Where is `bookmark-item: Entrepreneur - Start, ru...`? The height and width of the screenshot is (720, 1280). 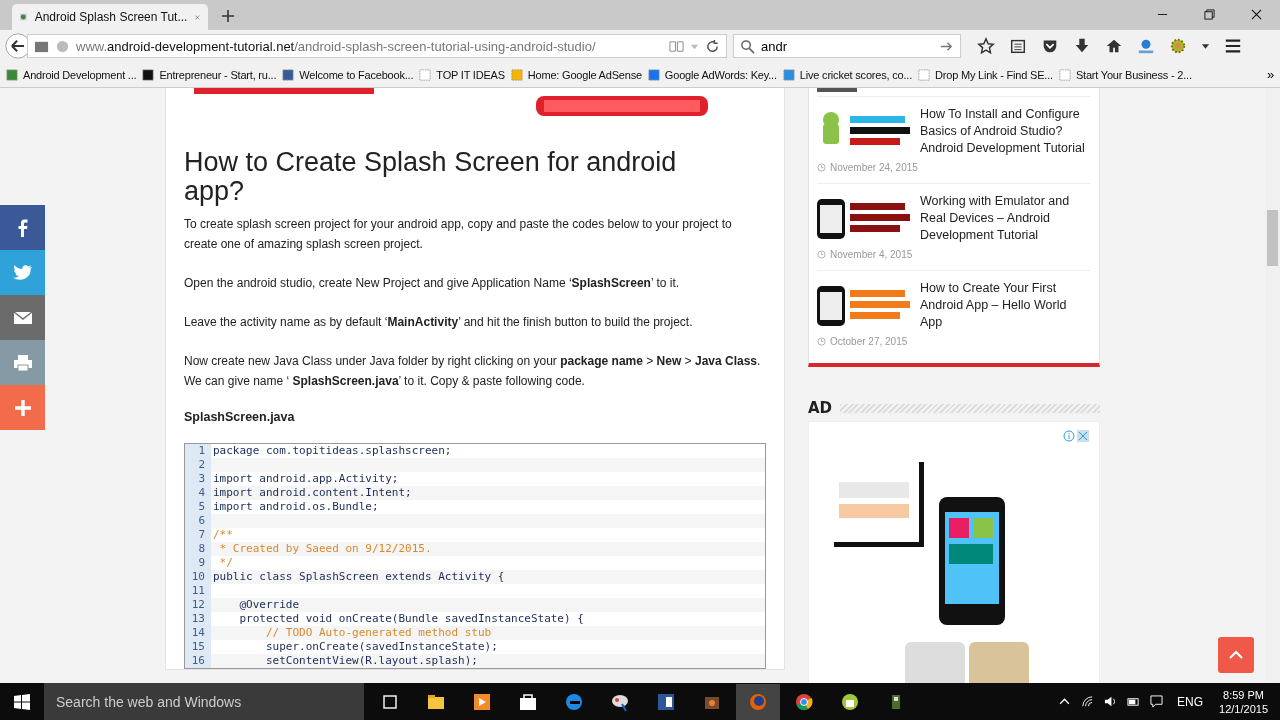 bookmark-item: Entrepreneur - Start, ru... is located at coordinates (209, 74).